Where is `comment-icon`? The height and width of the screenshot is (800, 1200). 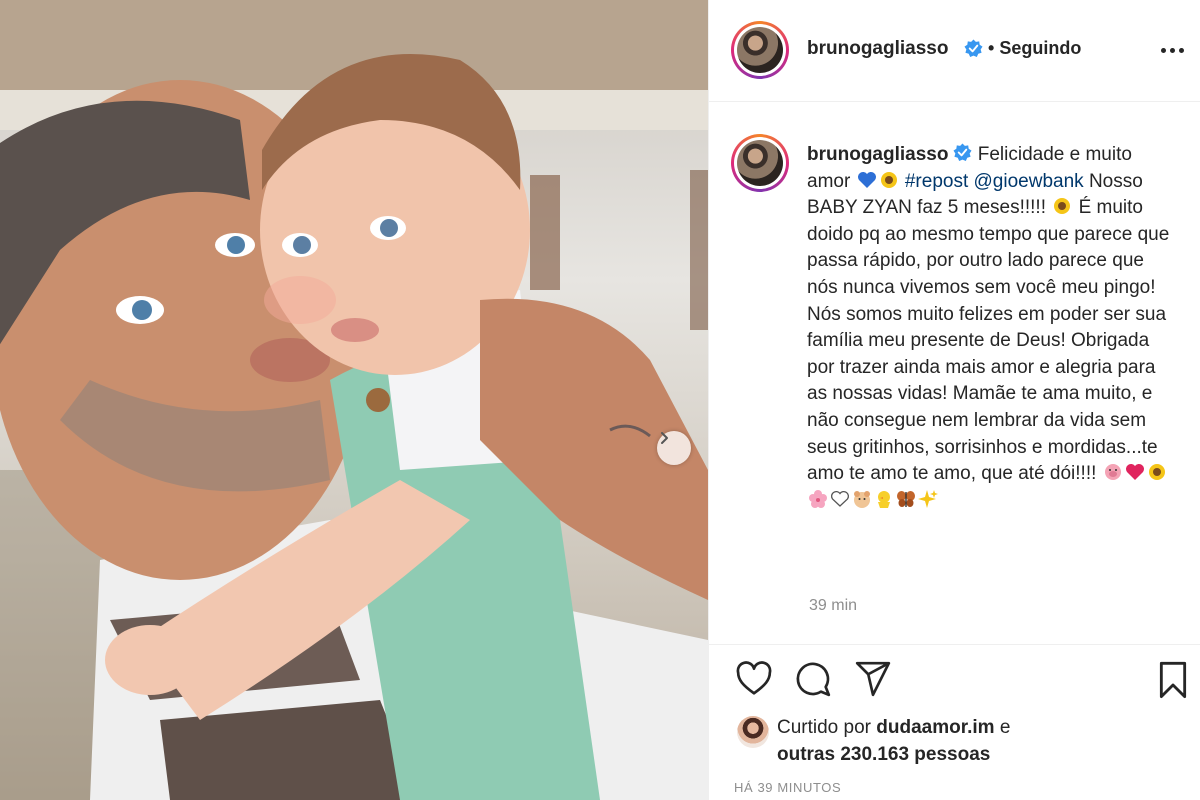
comment-icon is located at coordinates (813, 679).